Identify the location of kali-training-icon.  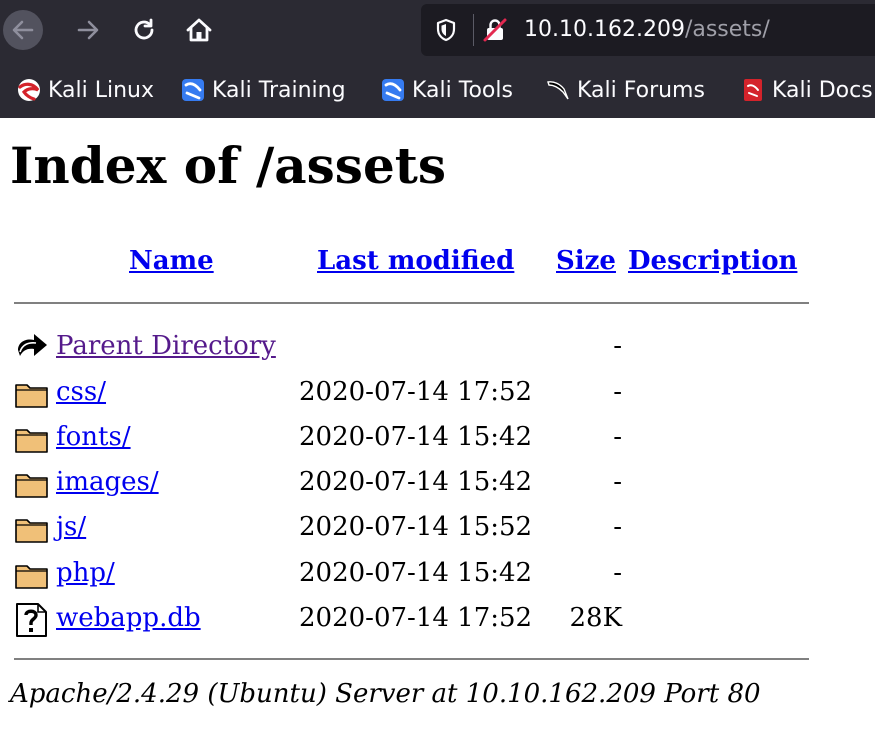
(193, 90).